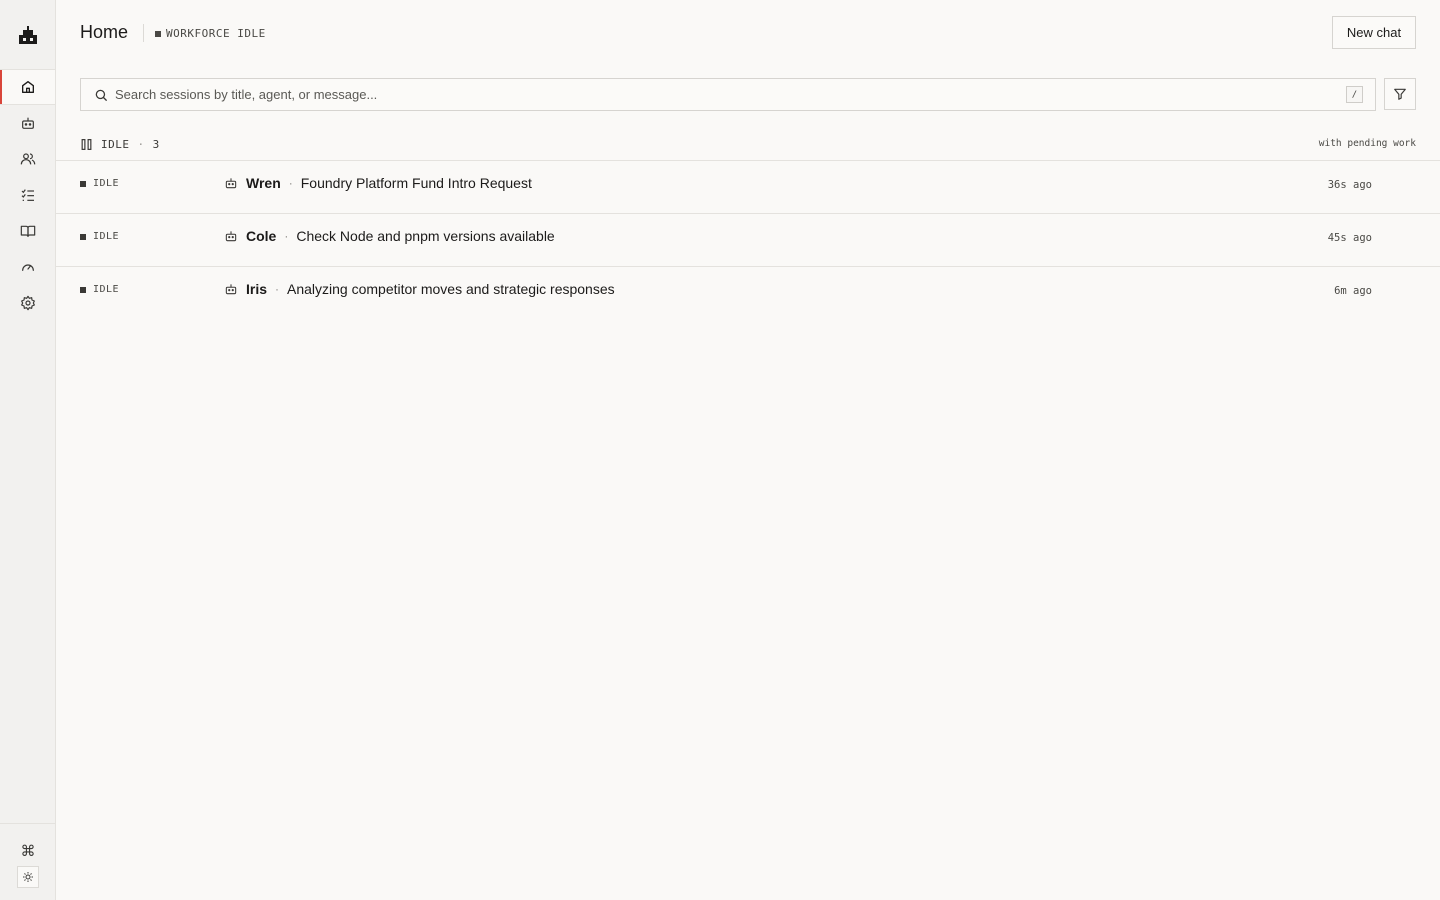 The width and height of the screenshot is (1440, 900). Describe the element at coordinates (216, 33) in the screenshot. I see `workforce-status-label: WORKFORCE IDLE` at that location.